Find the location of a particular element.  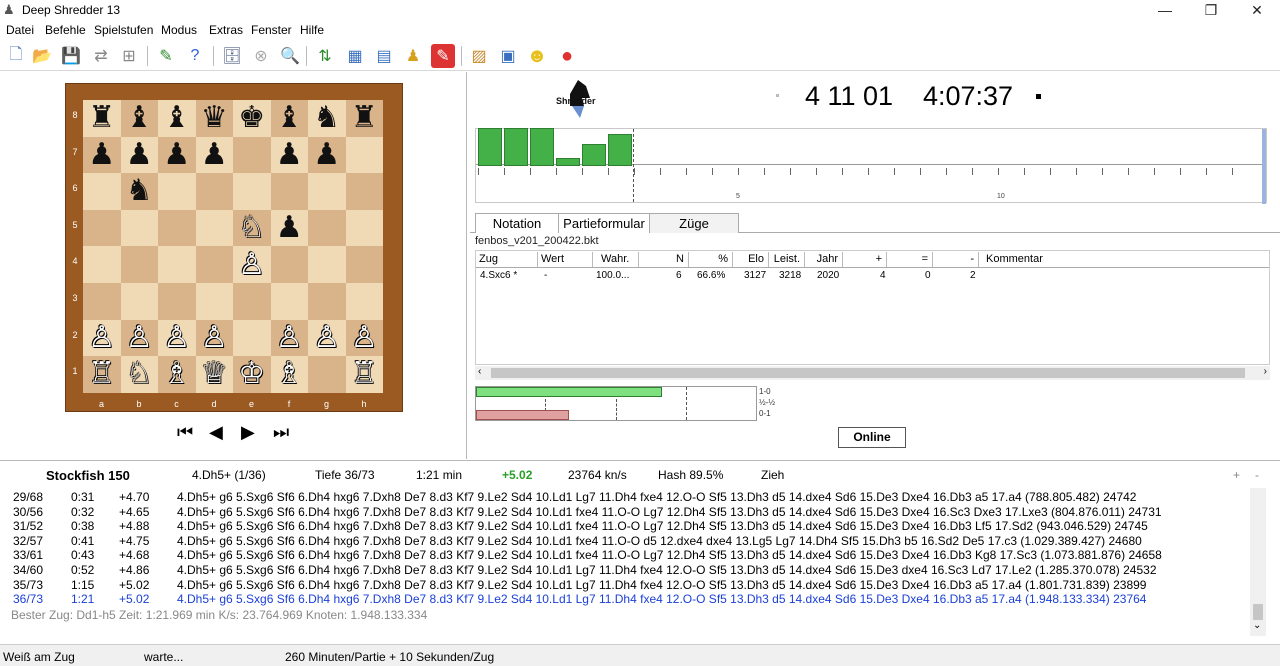

close-button: ✕ is located at coordinates (1257, 10).